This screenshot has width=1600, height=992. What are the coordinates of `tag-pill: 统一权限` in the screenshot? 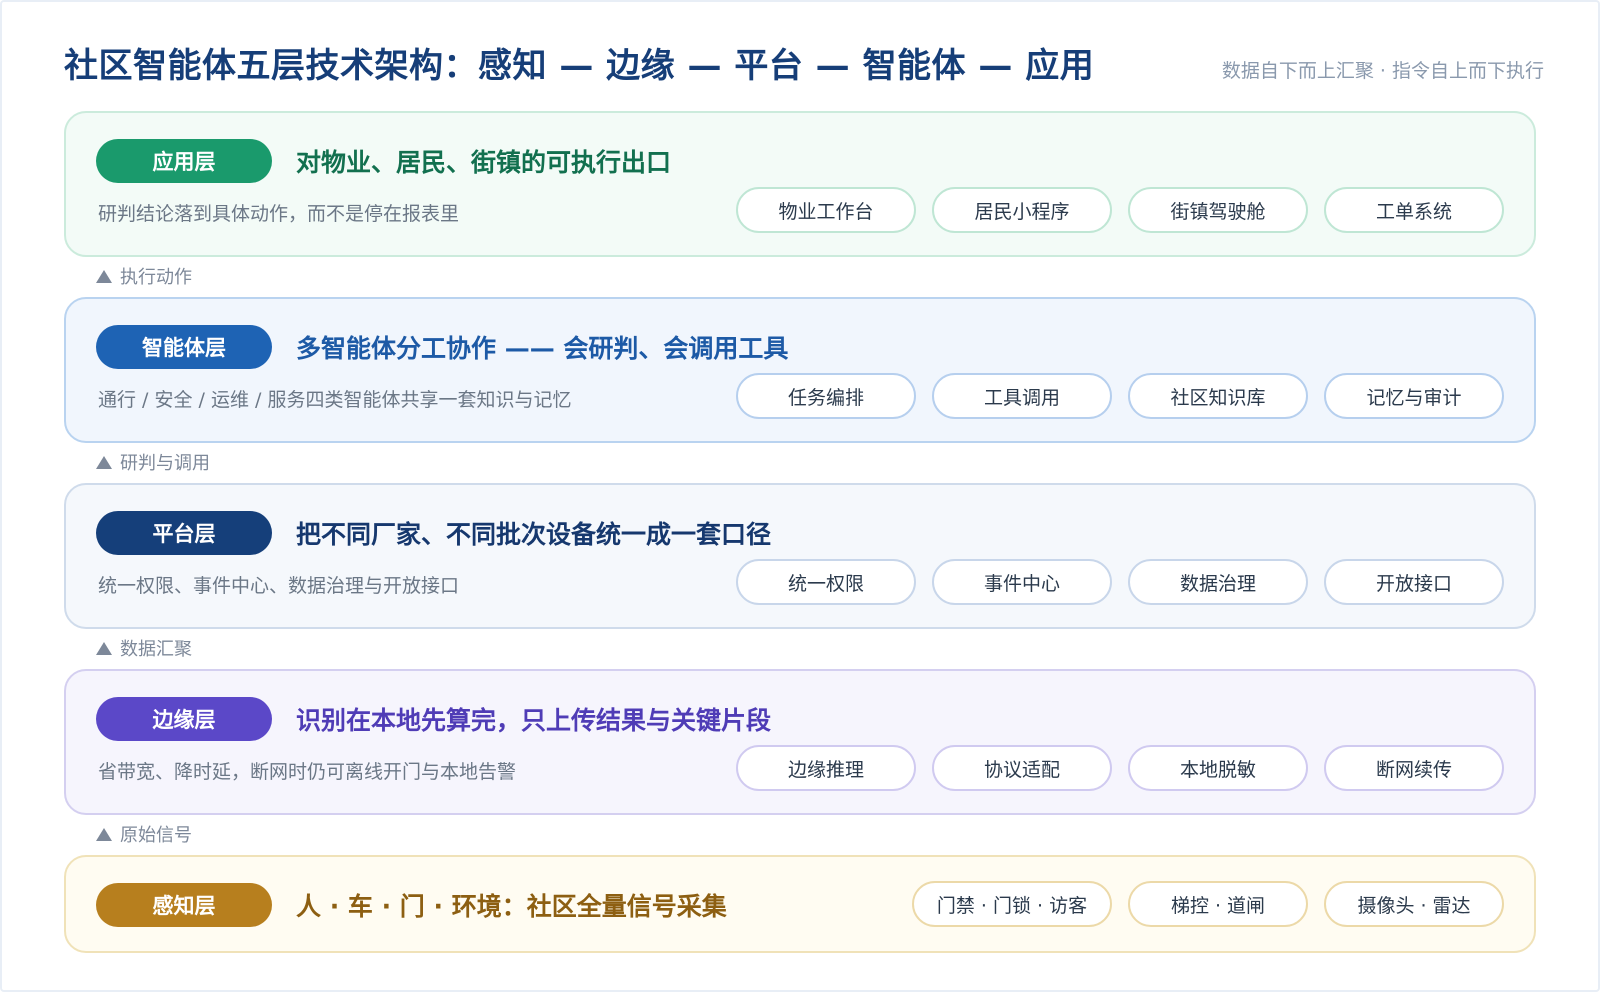 It's located at (826, 582).